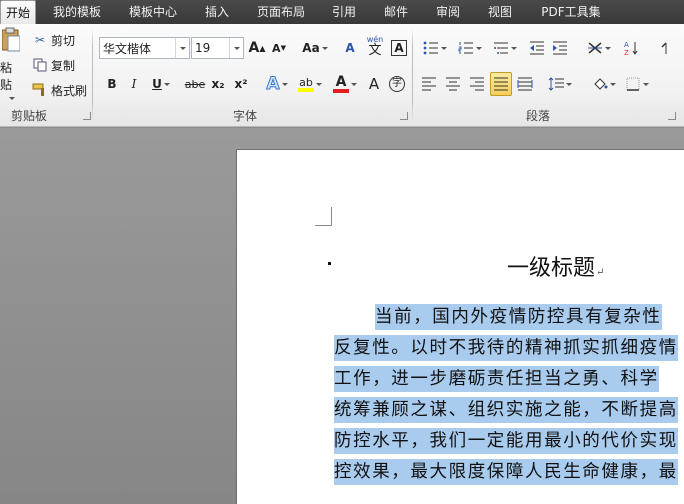  Describe the element at coordinates (12, 98) in the screenshot. I see `paste-dropdown-icon` at that location.